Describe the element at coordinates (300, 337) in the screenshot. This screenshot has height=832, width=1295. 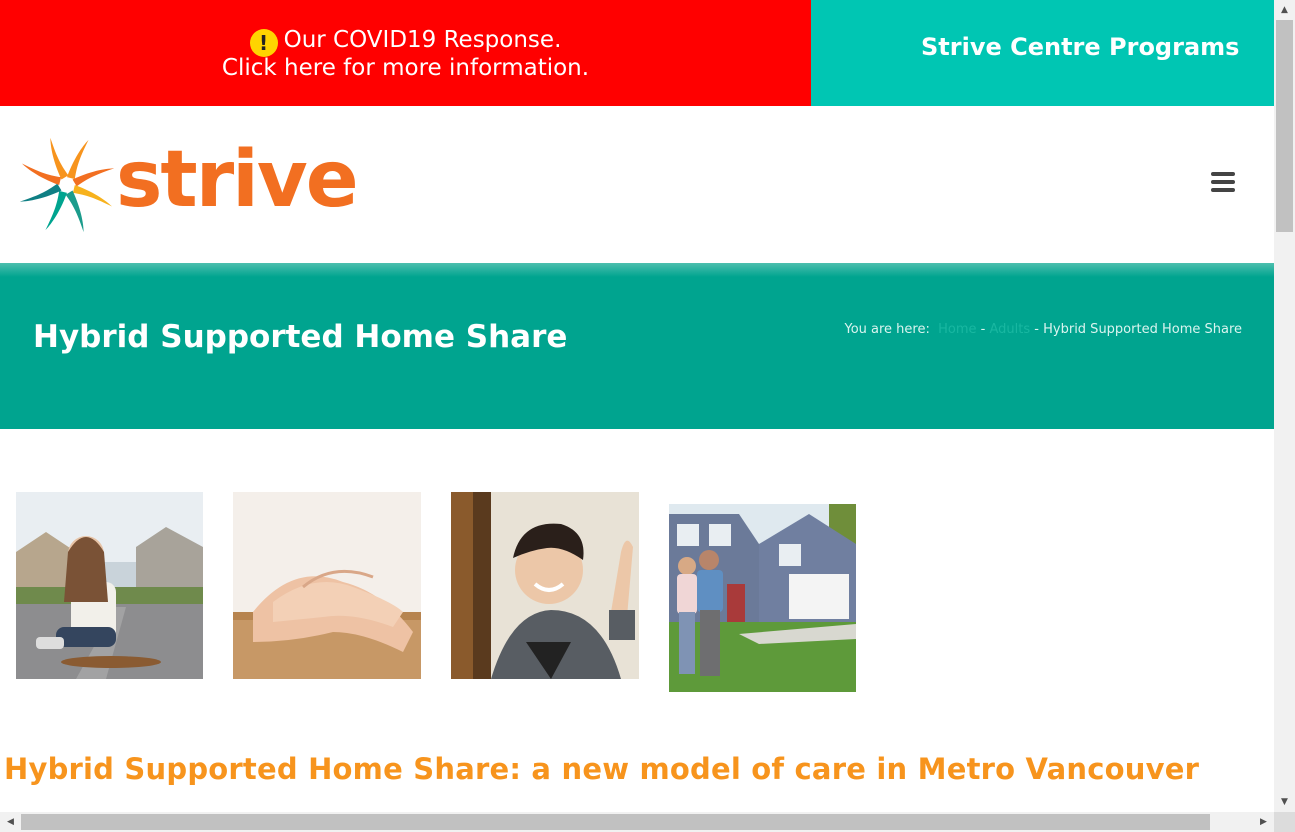
I see `page-title: Hybrid Supported Home Share` at that location.